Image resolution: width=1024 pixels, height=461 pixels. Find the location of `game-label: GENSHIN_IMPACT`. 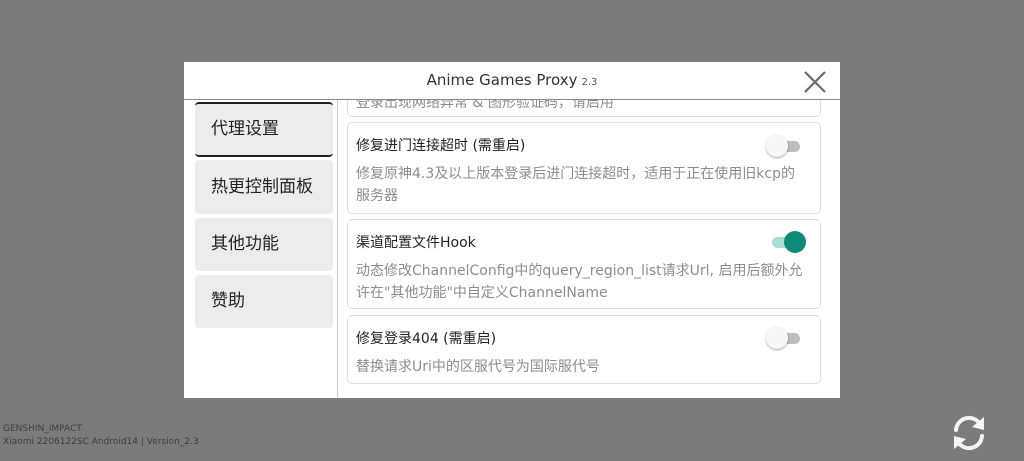

game-label: GENSHIN_IMPACT is located at coordinates (42, 429).